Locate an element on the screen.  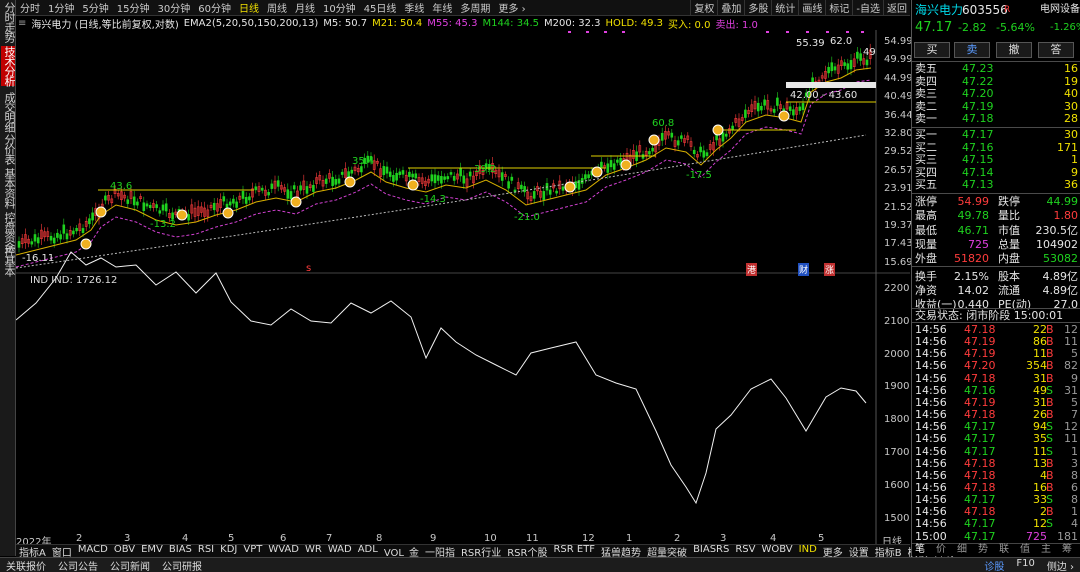
period-tab-7: 周线 is located at coordinates (277, 7).